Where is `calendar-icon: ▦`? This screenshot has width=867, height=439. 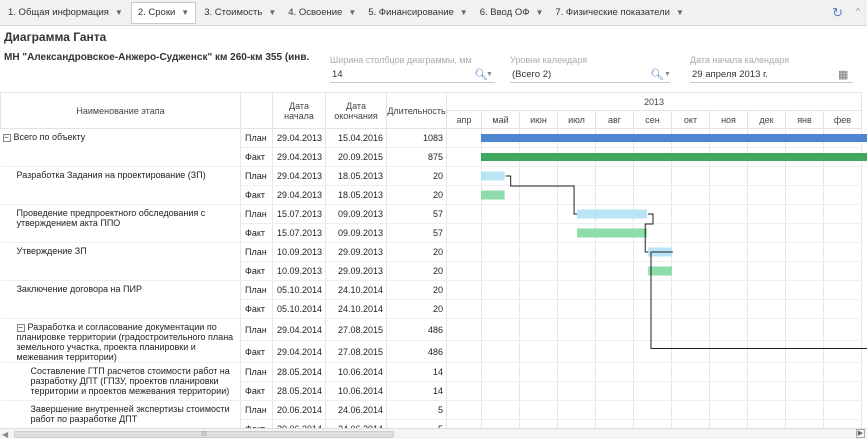 calendar-icon: ▦ is located at coordinates (843, 74).